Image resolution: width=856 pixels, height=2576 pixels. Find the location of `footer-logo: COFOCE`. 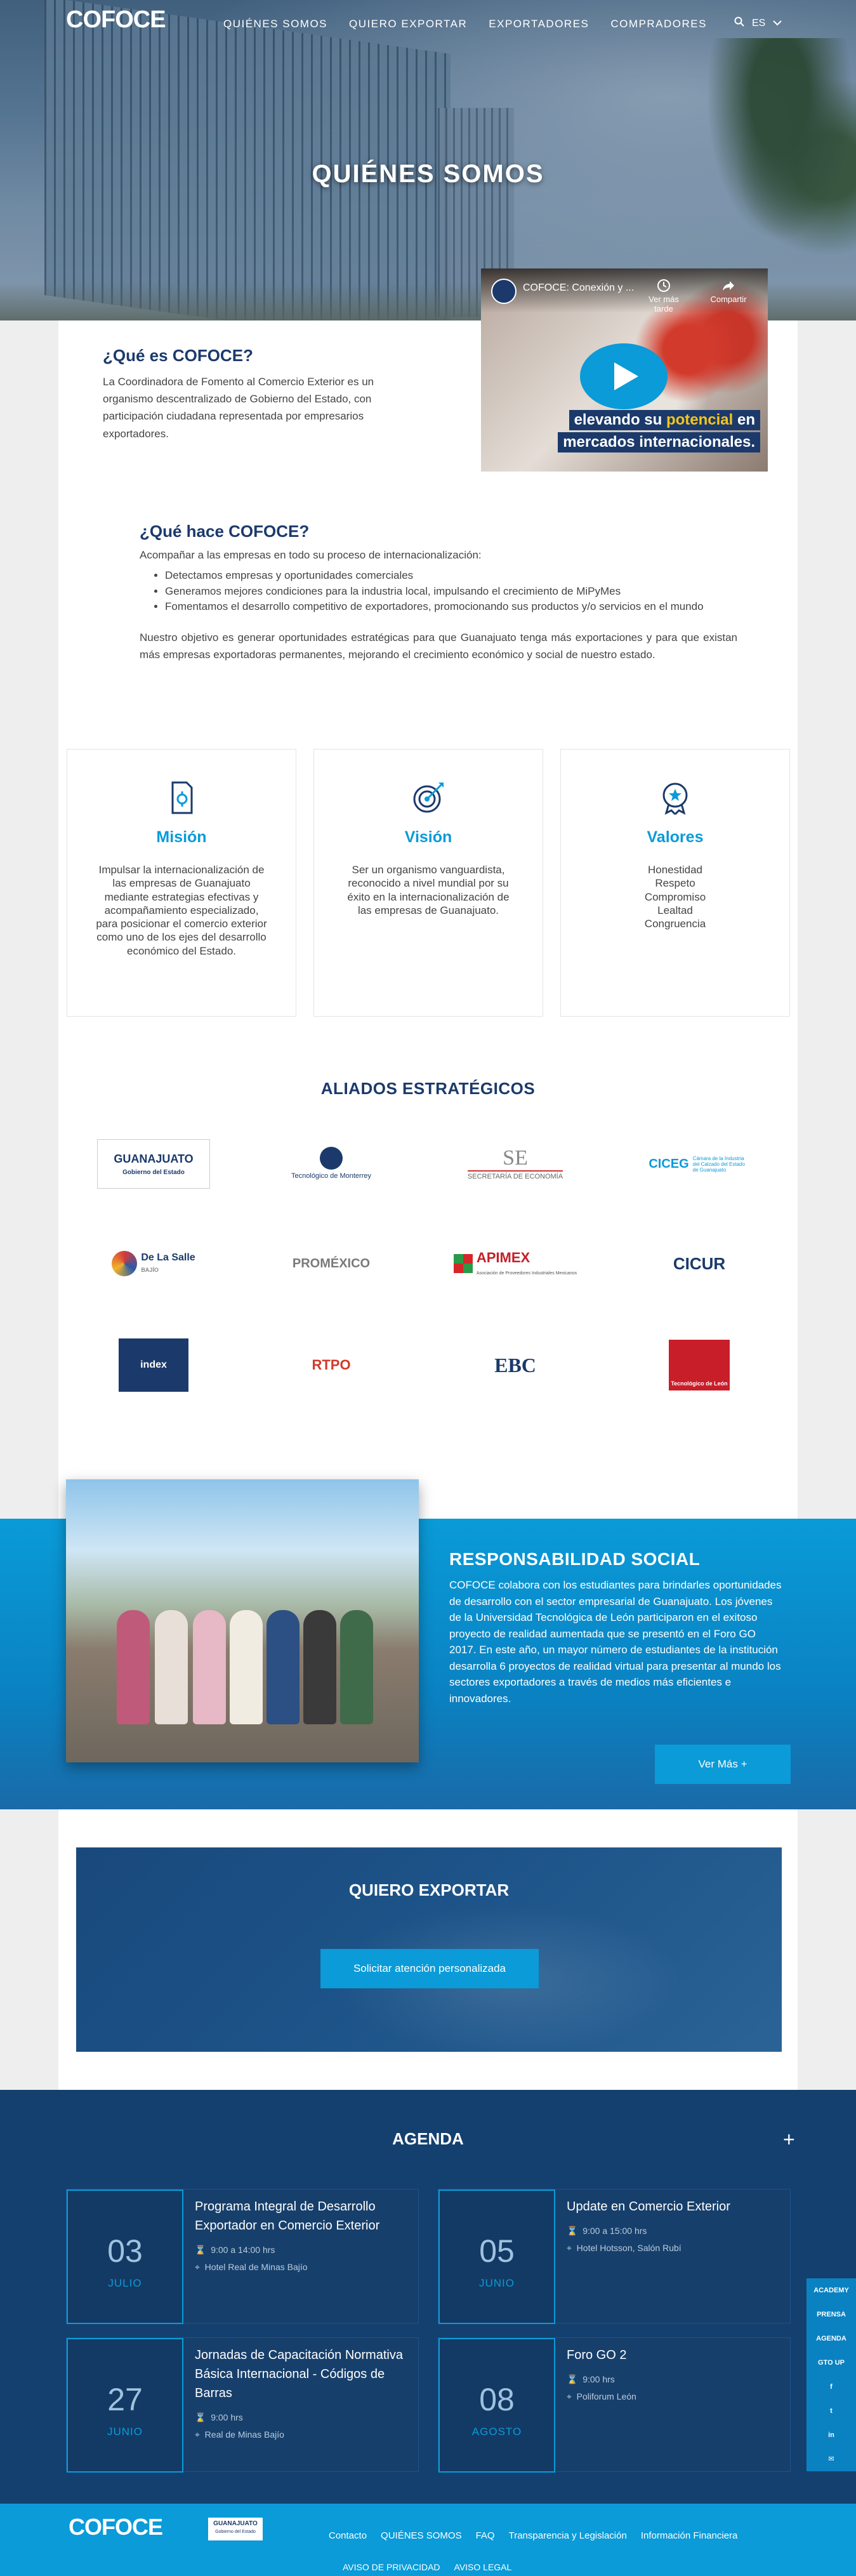

footer-logo: COFOCE is located at coordinates (116, 2527).